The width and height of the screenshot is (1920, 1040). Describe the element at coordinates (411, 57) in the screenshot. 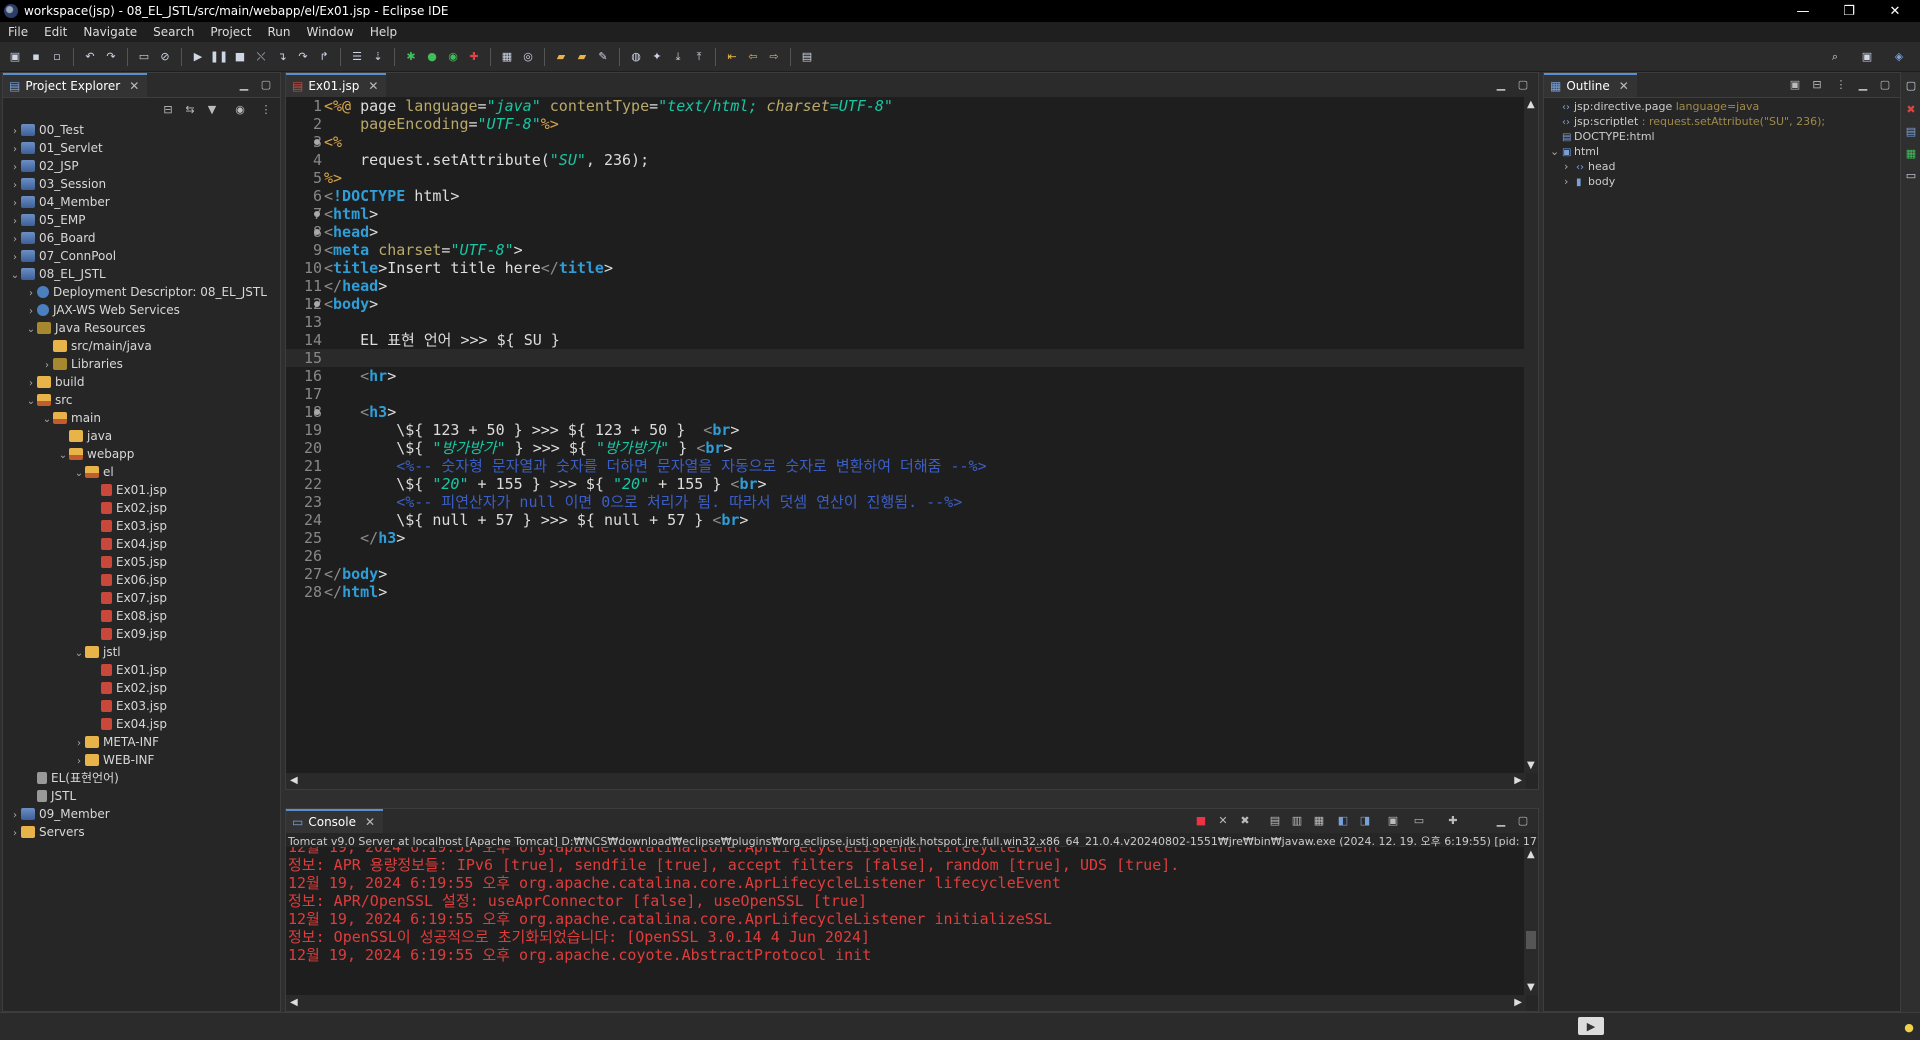

I see `debug-icon: ✱` at that location.